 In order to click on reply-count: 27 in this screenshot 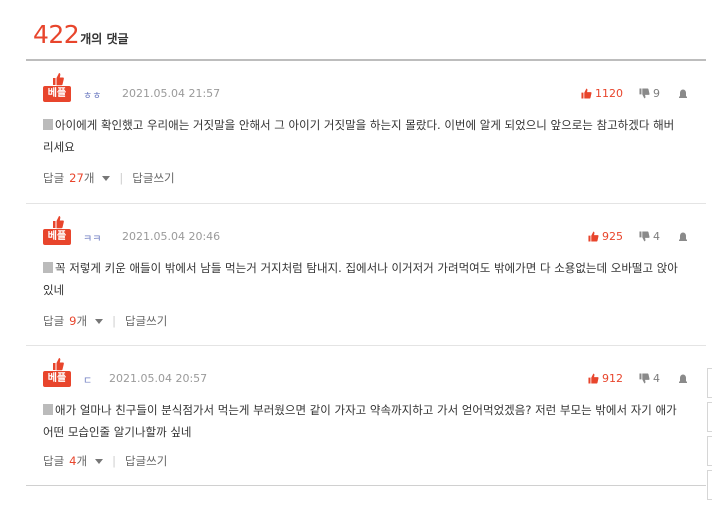, I will do `click(76, 178)`.